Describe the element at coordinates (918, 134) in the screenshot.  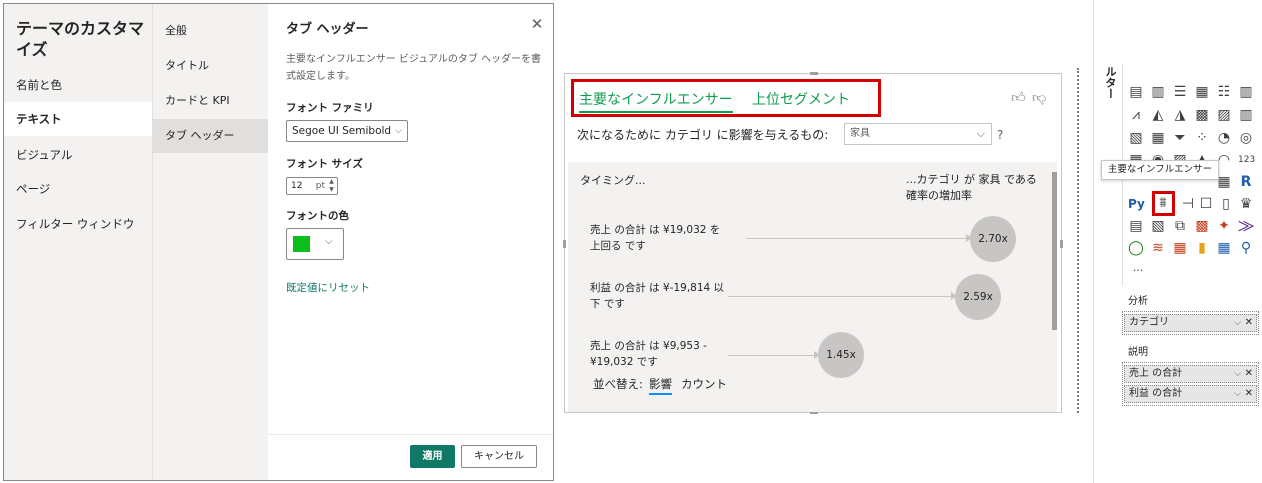
I see `target-value-dropdown: 家具 ⌵` at that location.